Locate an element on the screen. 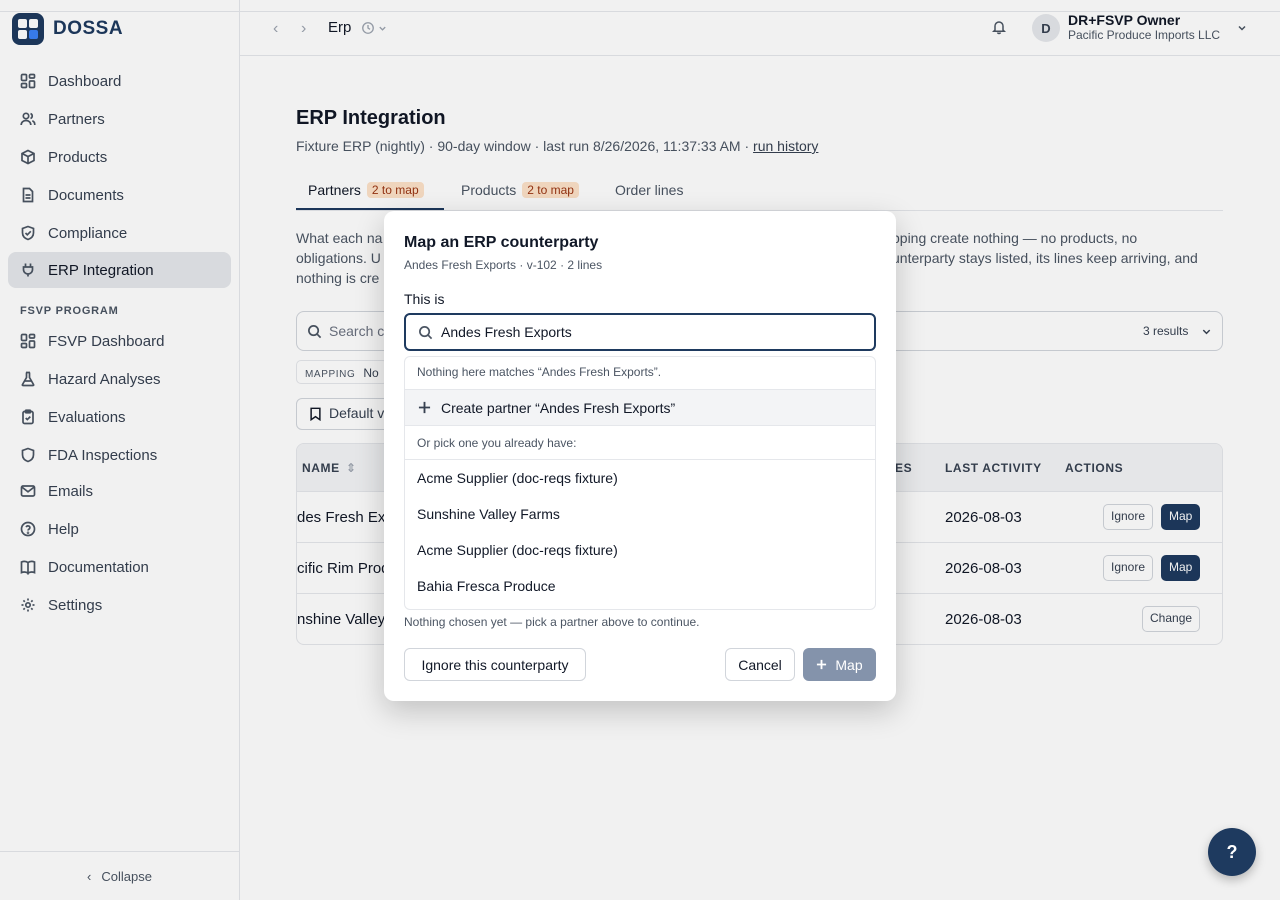 The image size is (1280, 900). map-button-label: Map is located at coordinates (849, 664).